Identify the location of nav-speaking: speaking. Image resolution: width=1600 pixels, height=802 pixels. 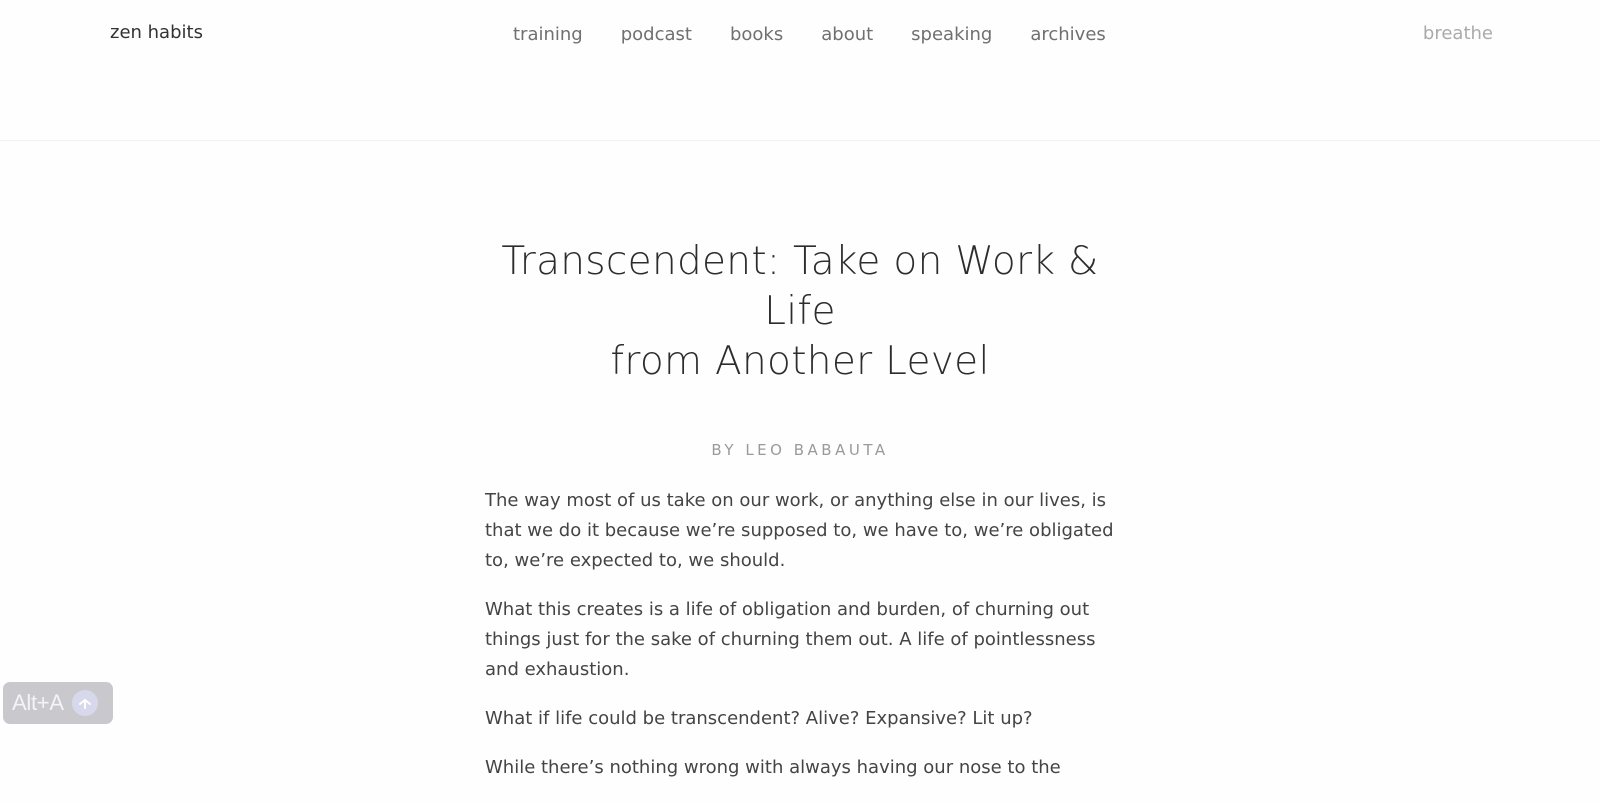
(951, 34).